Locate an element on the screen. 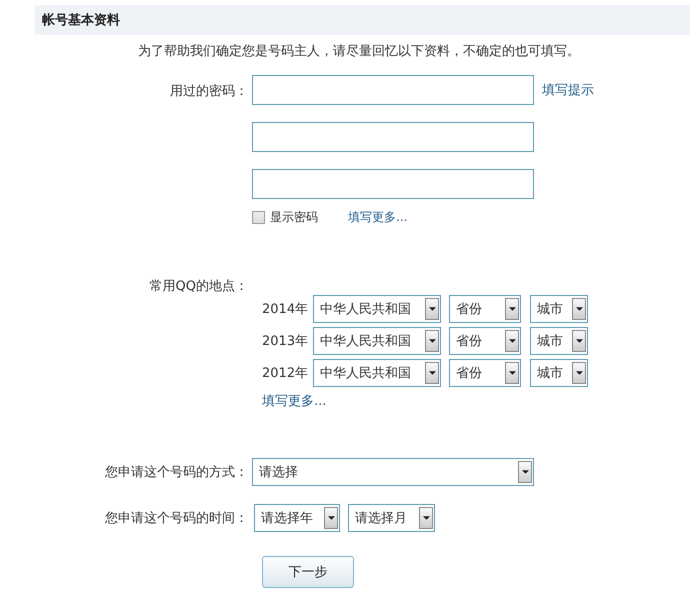  field-label: 您申请这个号码的时间： is located at coordinates (176, 518).